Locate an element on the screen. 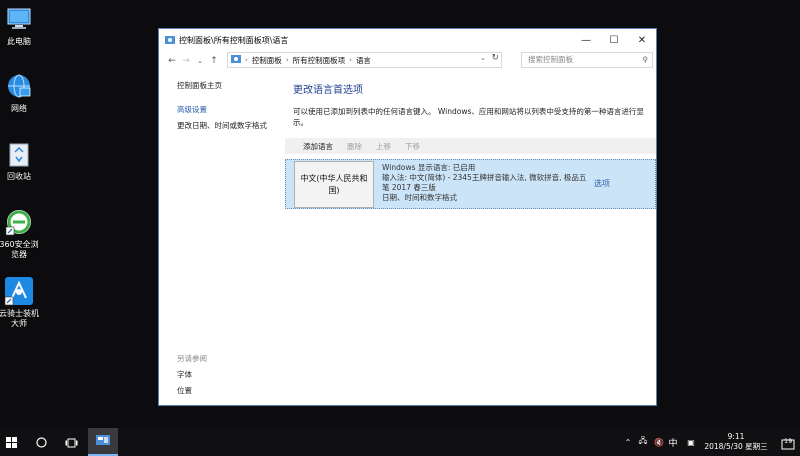 Image resolution: width=800 pixels, height=456 pixels. input-method-indicator: 中 is located at coordinates (673, 442).